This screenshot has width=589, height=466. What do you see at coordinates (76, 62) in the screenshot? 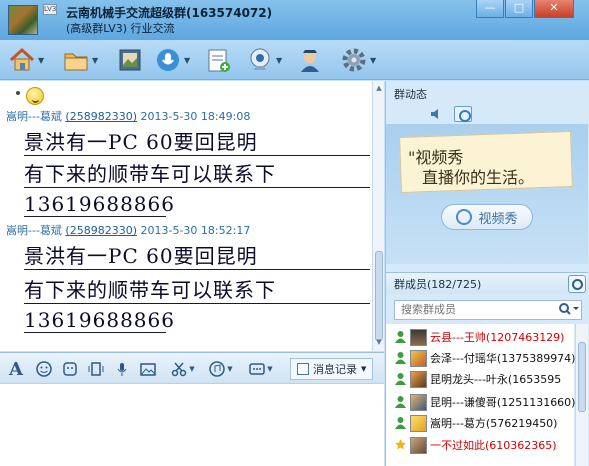
I see `folder-icon` at bounding box center [76, 62].